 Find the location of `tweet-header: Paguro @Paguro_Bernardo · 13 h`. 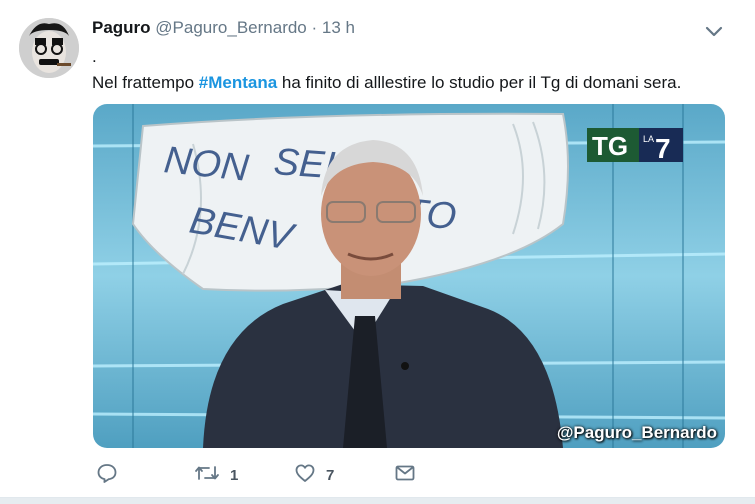

tweet-header: Paguro @Paguro_Bernardo · 13 h is located at coordinates (223, 28).